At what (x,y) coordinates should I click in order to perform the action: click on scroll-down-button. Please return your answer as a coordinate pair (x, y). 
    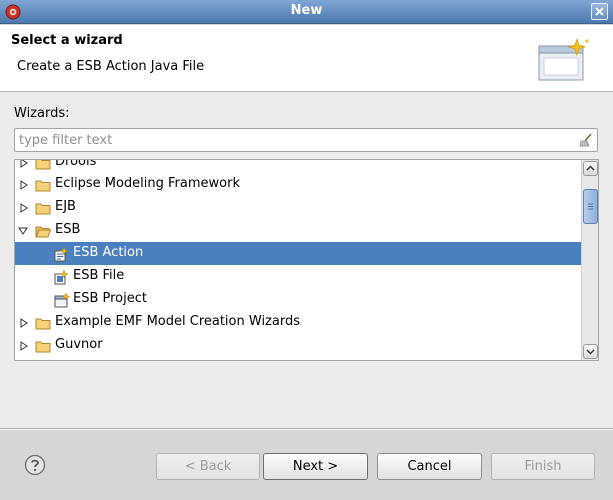
    Looking at the image, I should click on (590, 351).